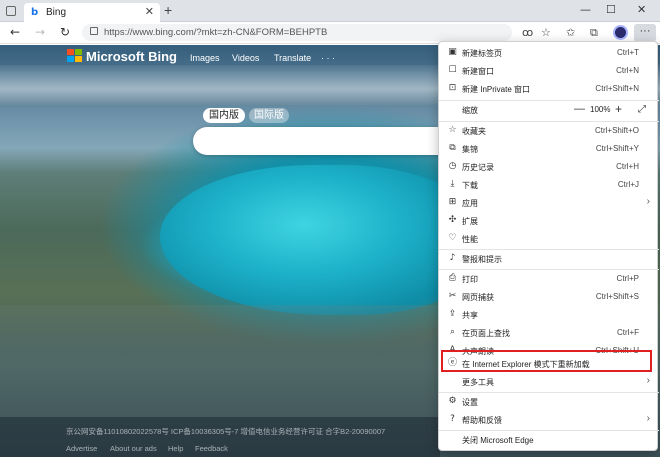  I want to click on tab-close-icon: ✕, so click(149, 11).